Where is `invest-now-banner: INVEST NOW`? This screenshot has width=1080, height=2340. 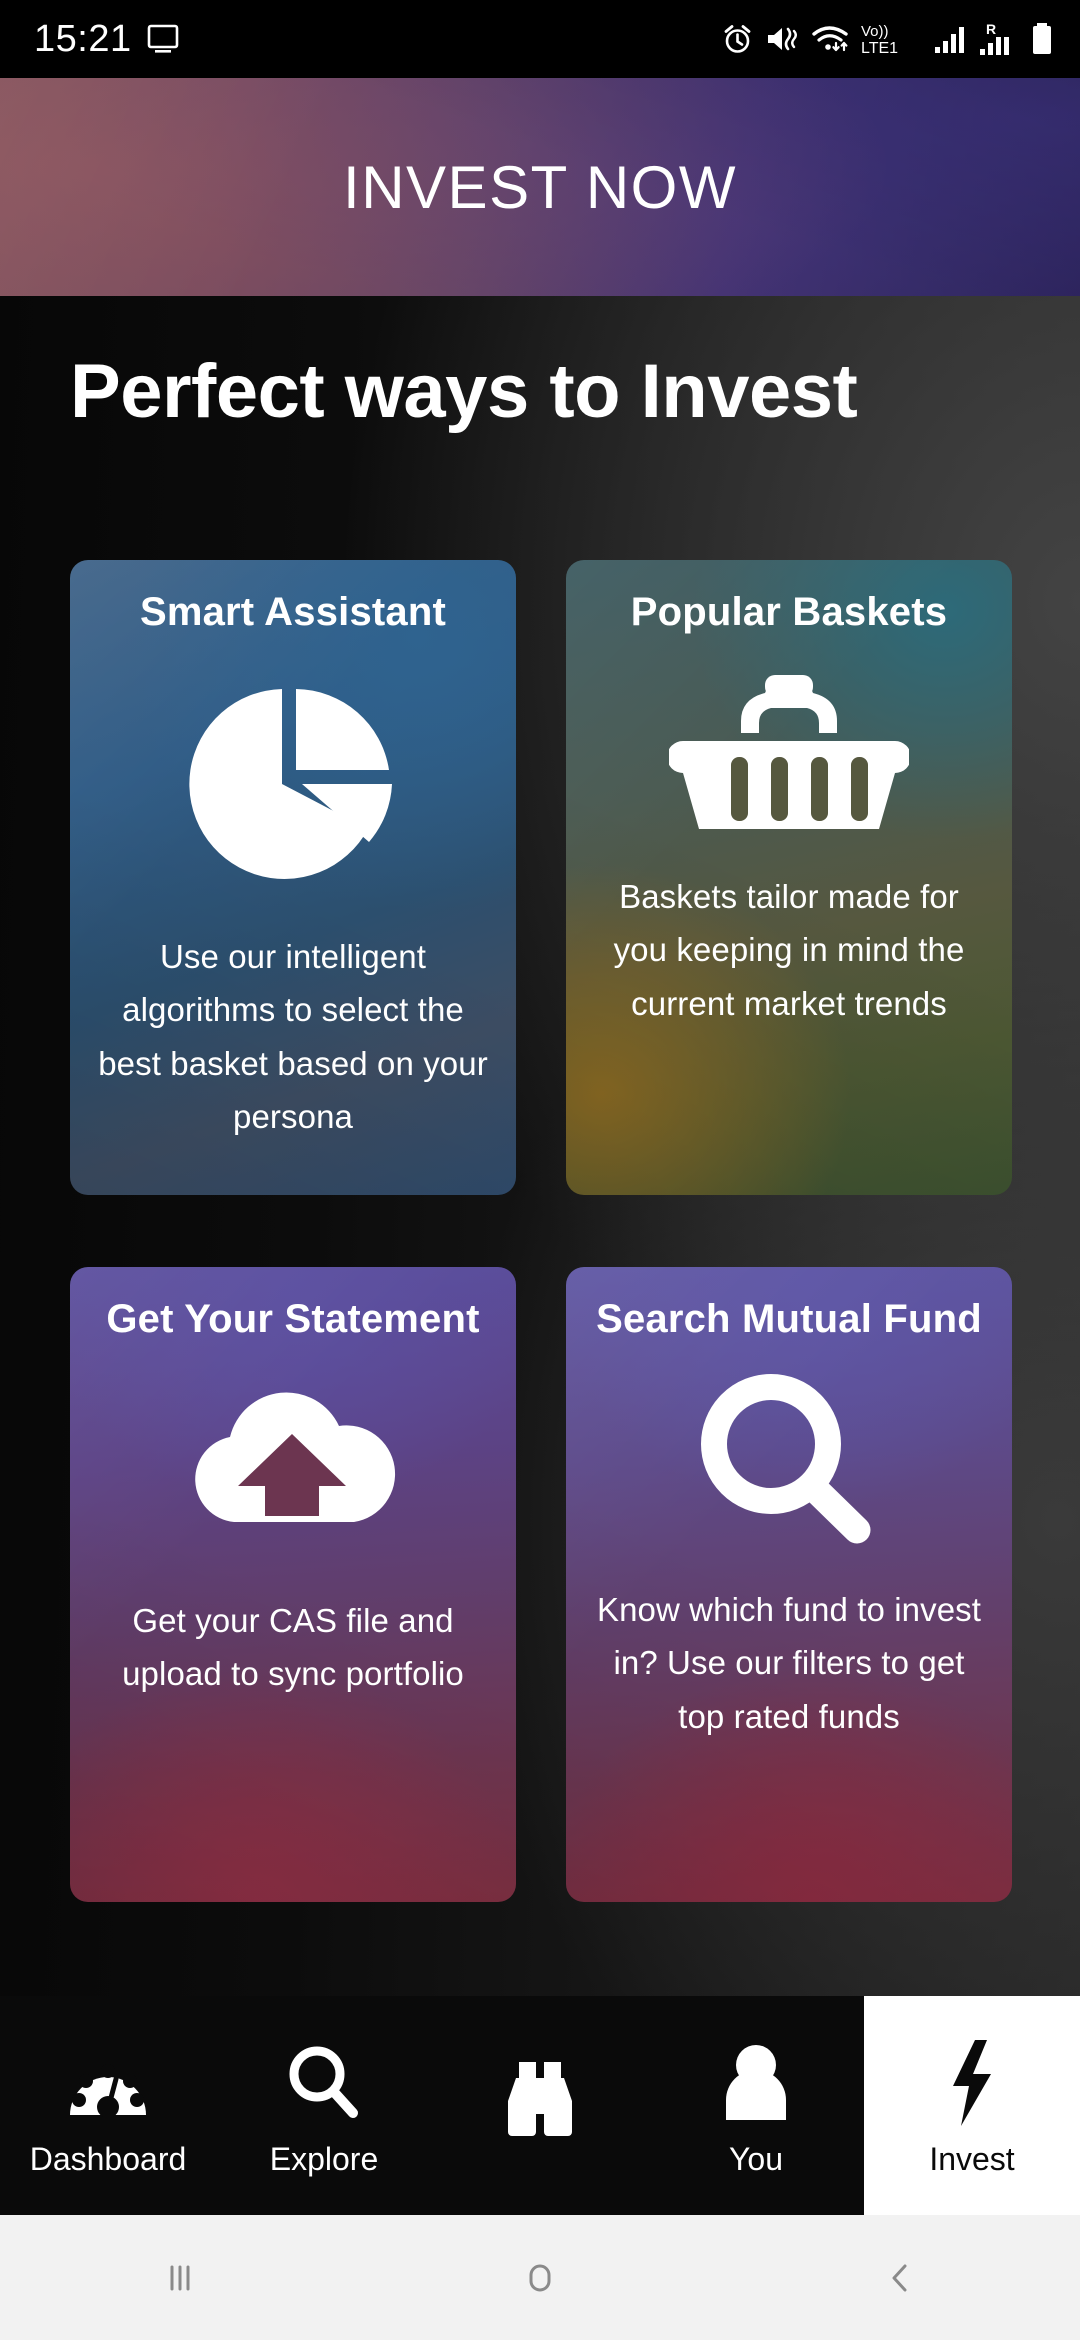
invest-now-banner: INVEST NOW is located at coordinates (540, 187).